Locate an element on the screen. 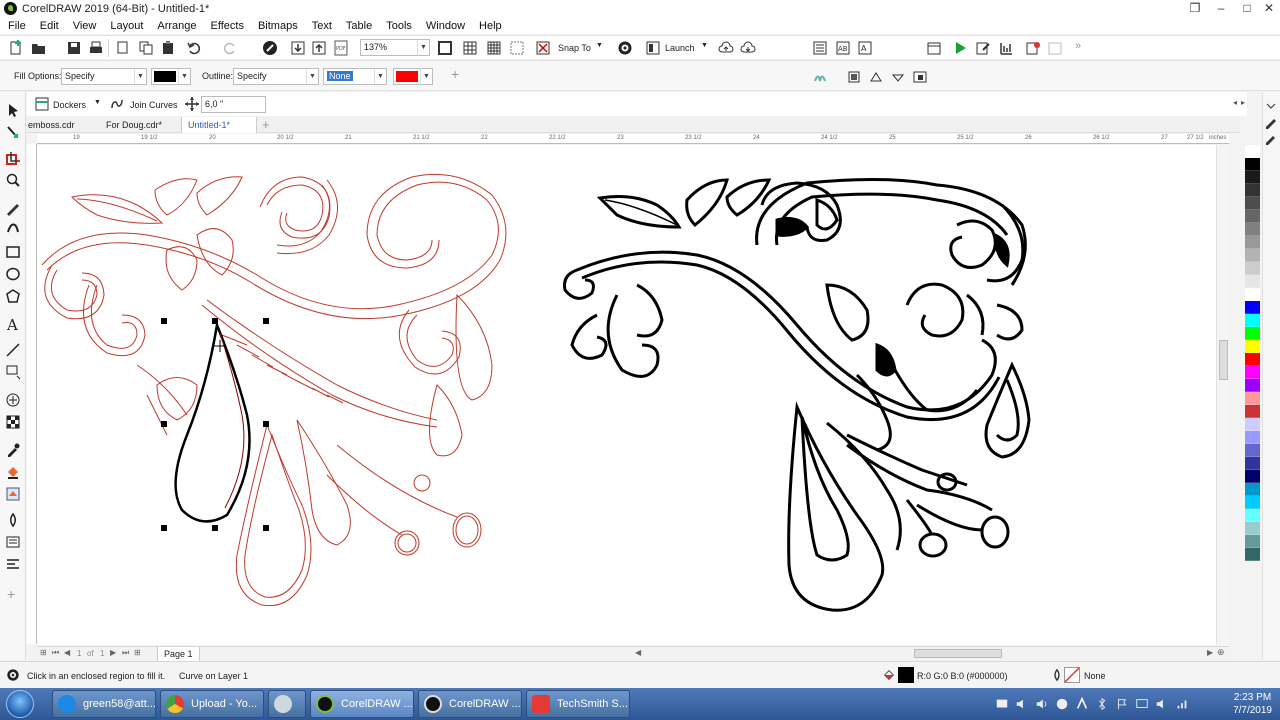 The image size is (1280, 720). show-grid-icon is located at coordinates (494, 48).